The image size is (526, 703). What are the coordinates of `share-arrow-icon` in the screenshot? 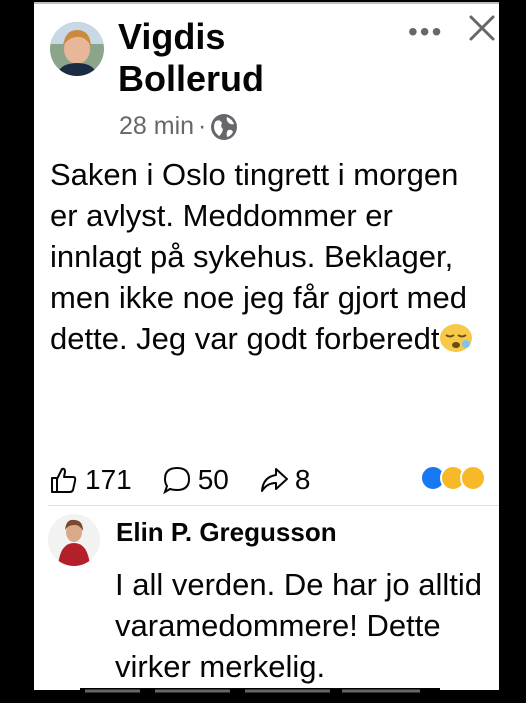 It's located at (274, 480).